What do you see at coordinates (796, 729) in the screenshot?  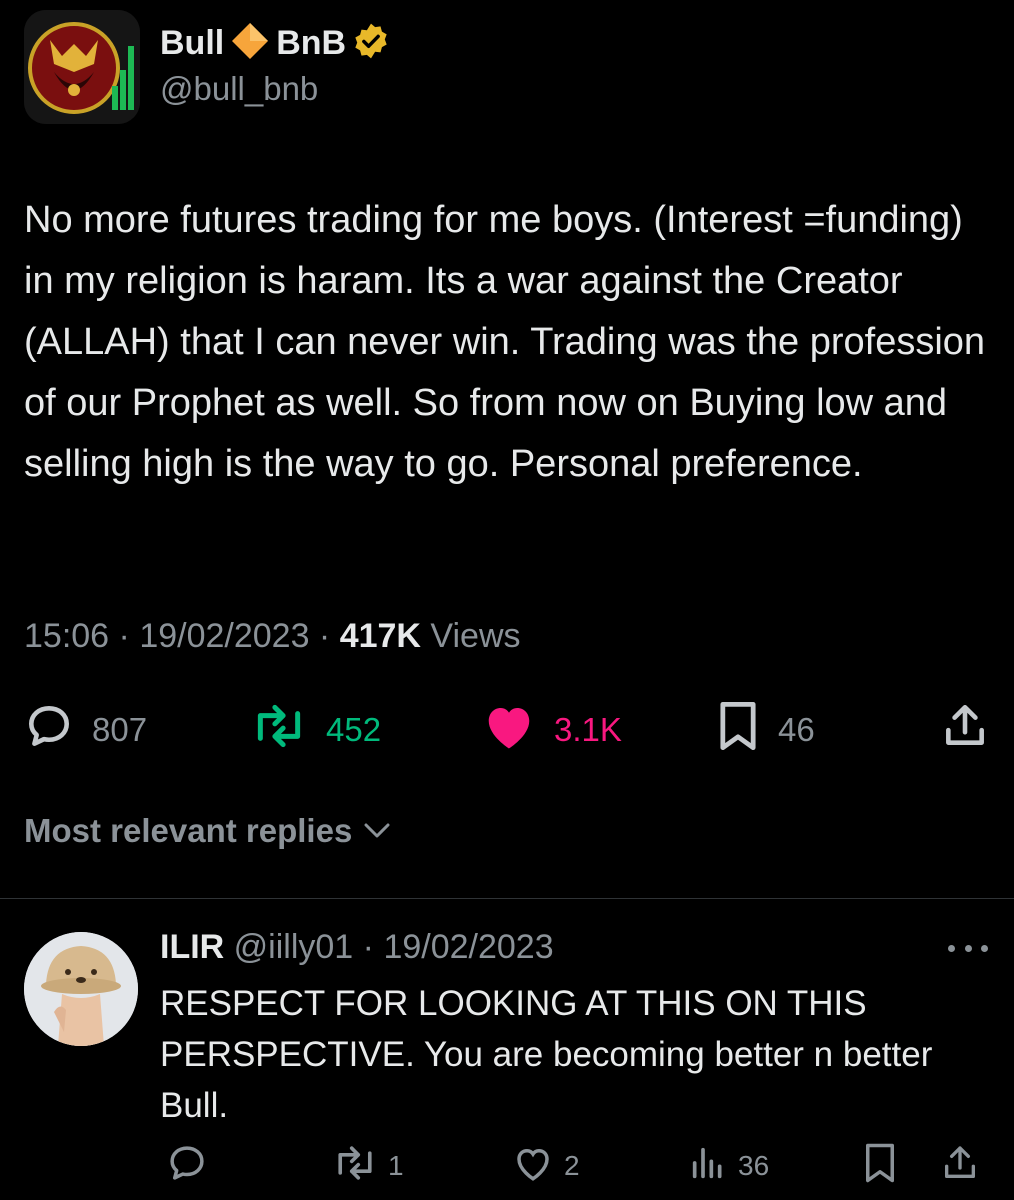 I see `bookmark-count: 46` at bounding box center [796, 729].